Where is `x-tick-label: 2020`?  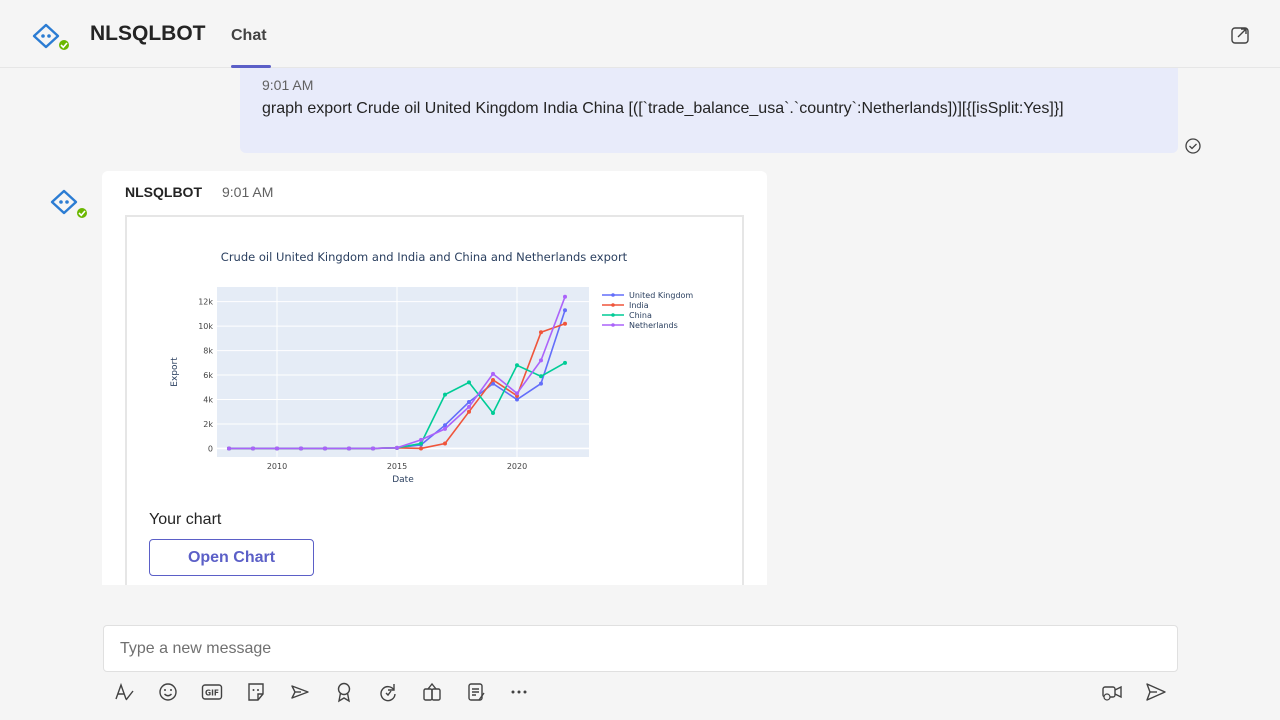
x-tick-label: 2020 is located at coordinates (517, 466).